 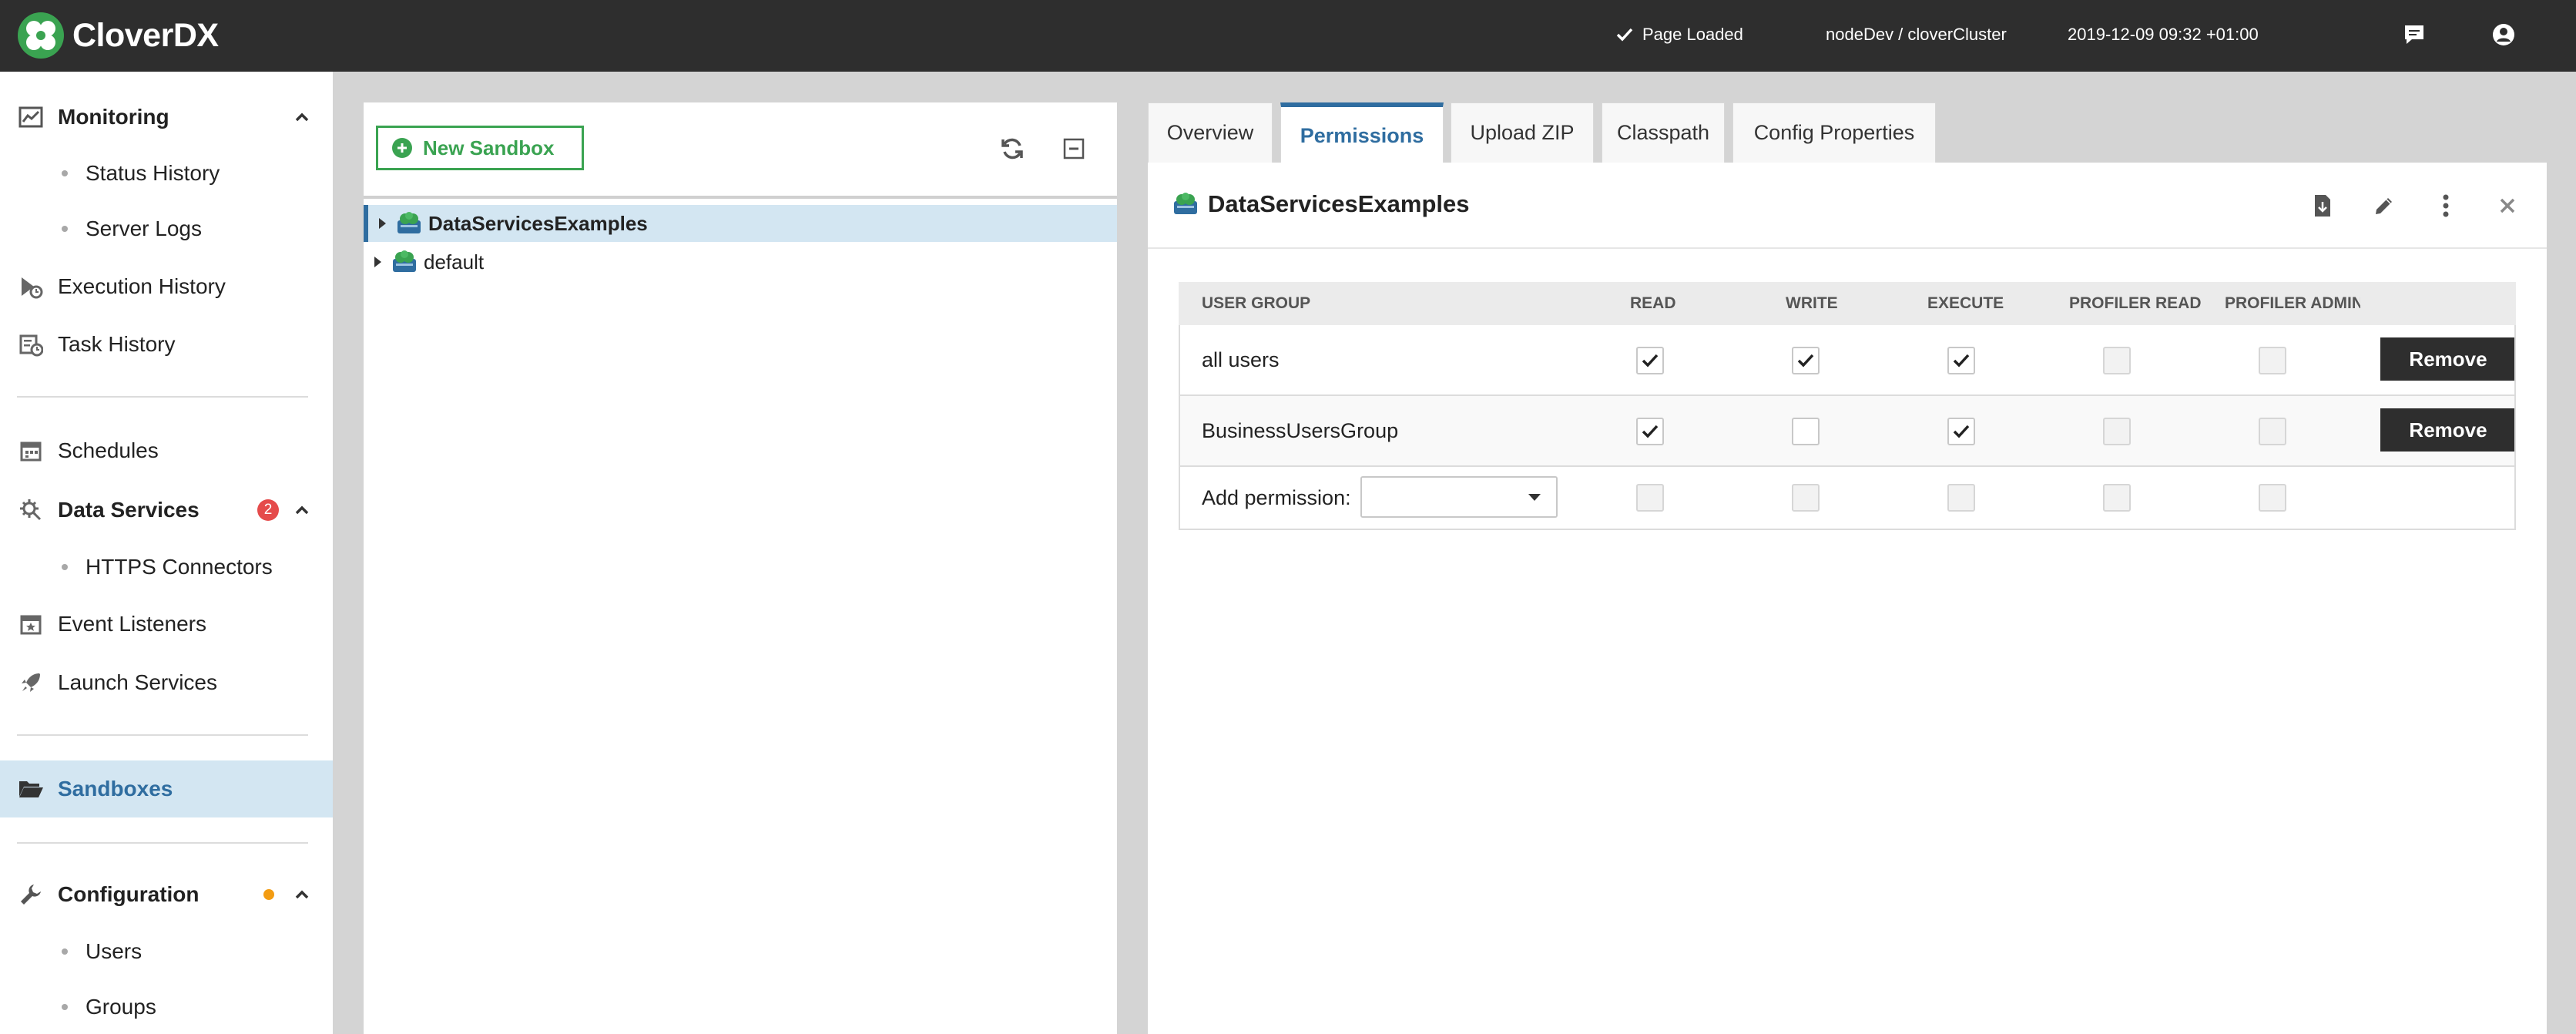 I want to click on data-services-icon, so click(x=31, y=510).